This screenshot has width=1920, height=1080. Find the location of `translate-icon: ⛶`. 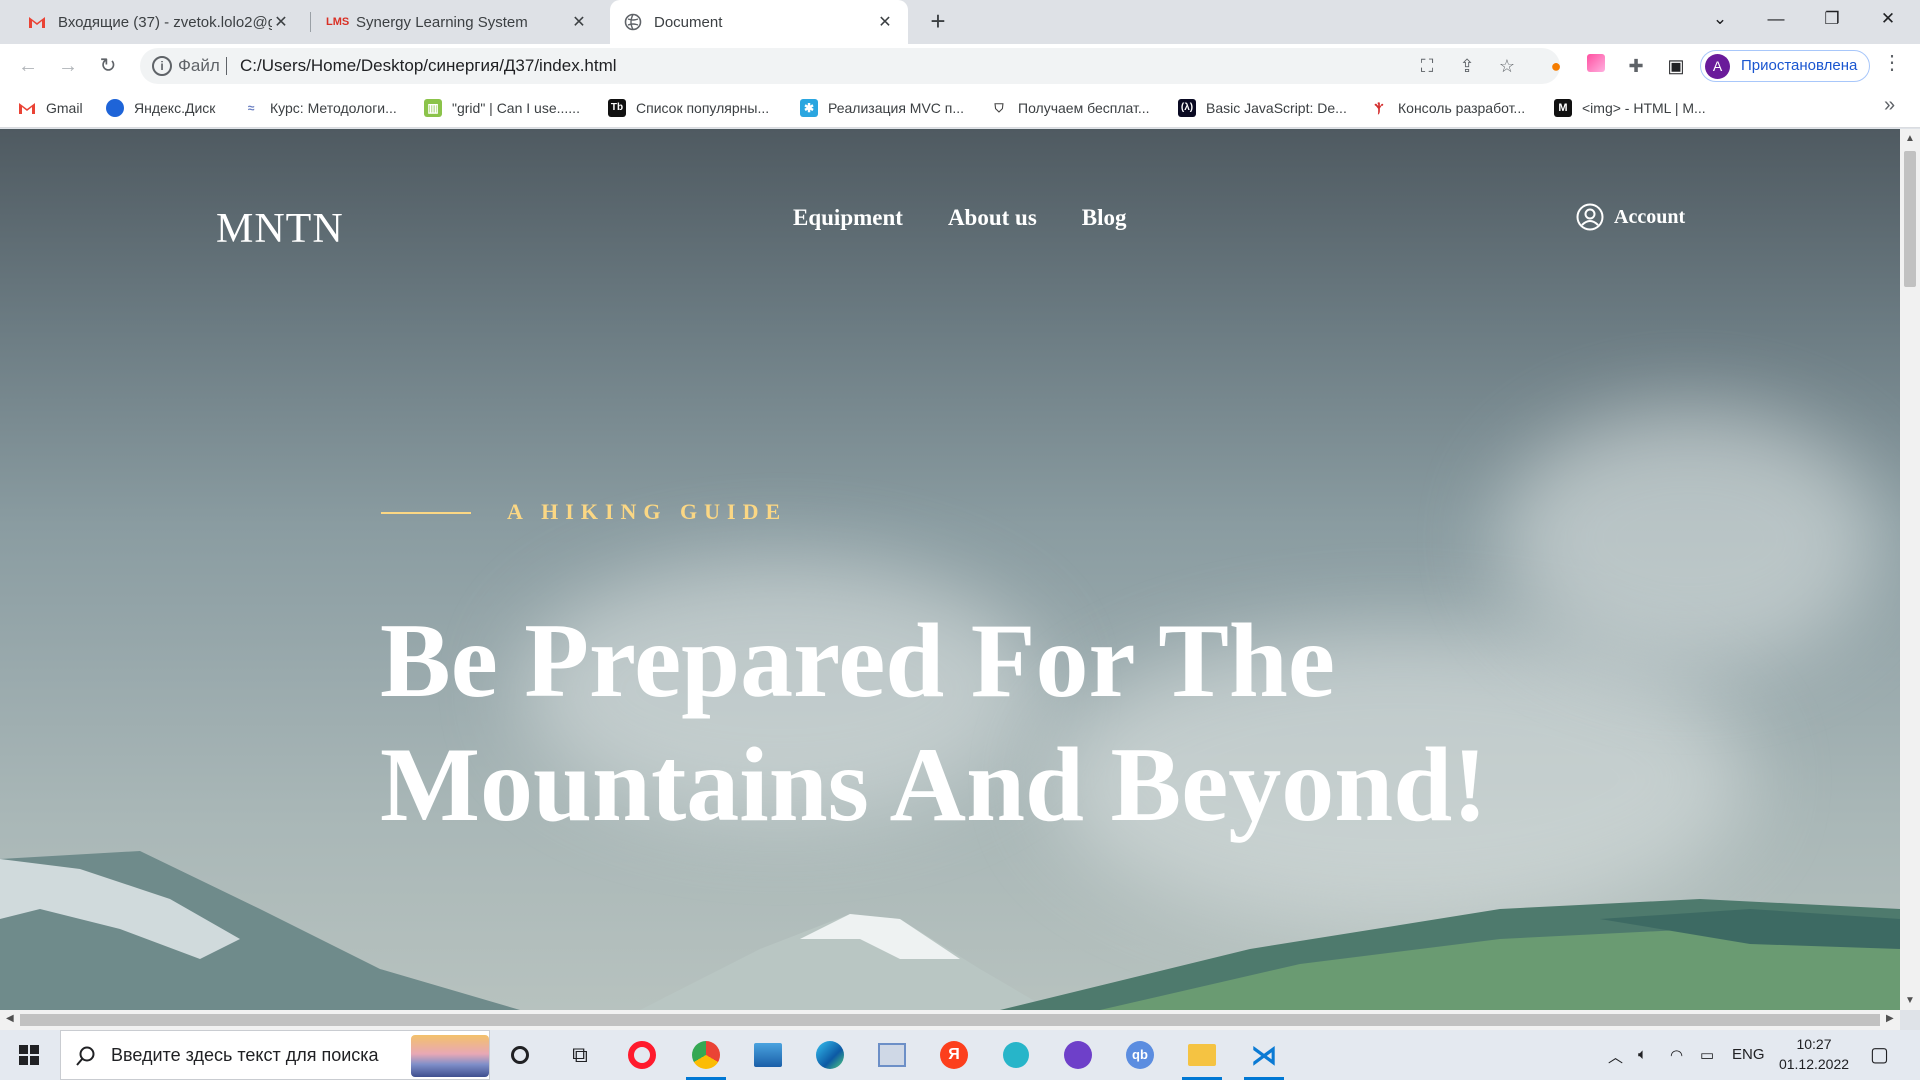

translate-icon: ⛶ is located at coordinates (1427, 66).